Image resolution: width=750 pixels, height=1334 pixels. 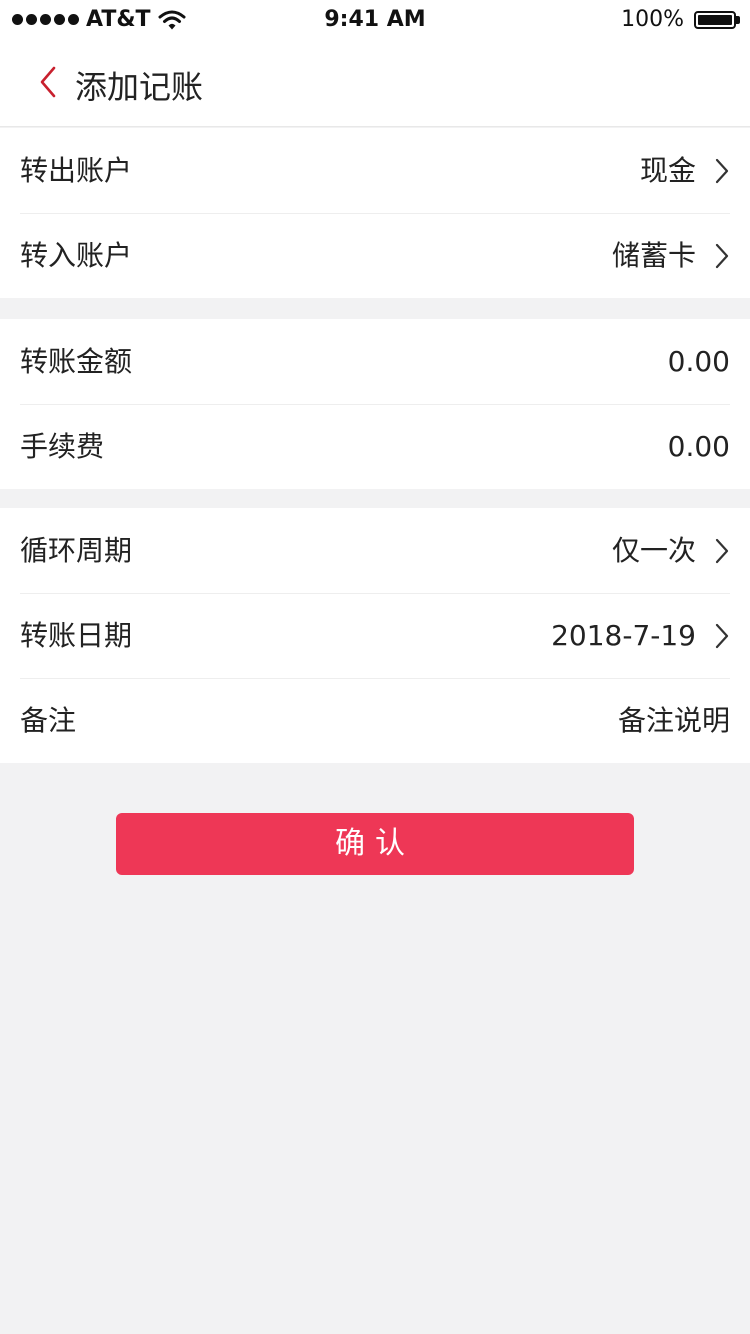 What do you see at coordinates (76, 170) in the screenshot?
I see `transfer-out-account-label: 转出账户` at bounding box center [76, 170].